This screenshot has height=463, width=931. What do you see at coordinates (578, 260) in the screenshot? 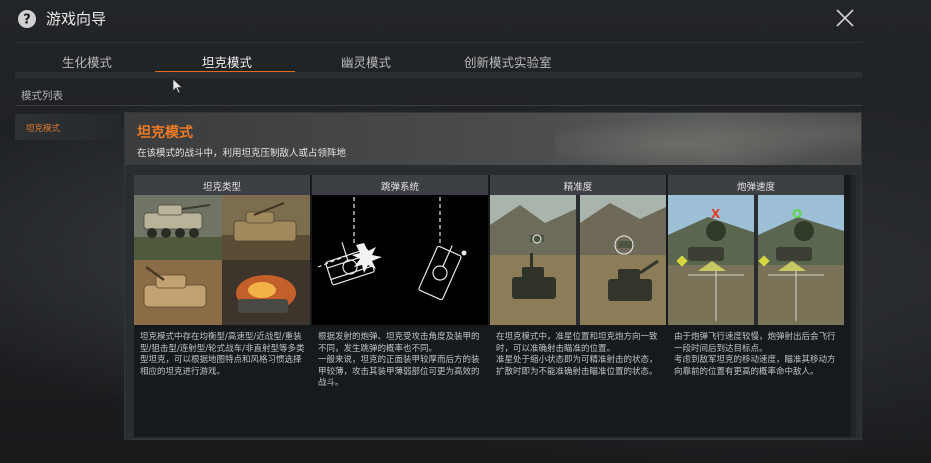
I see `accuracy-image` at bounding box center [578, 260].